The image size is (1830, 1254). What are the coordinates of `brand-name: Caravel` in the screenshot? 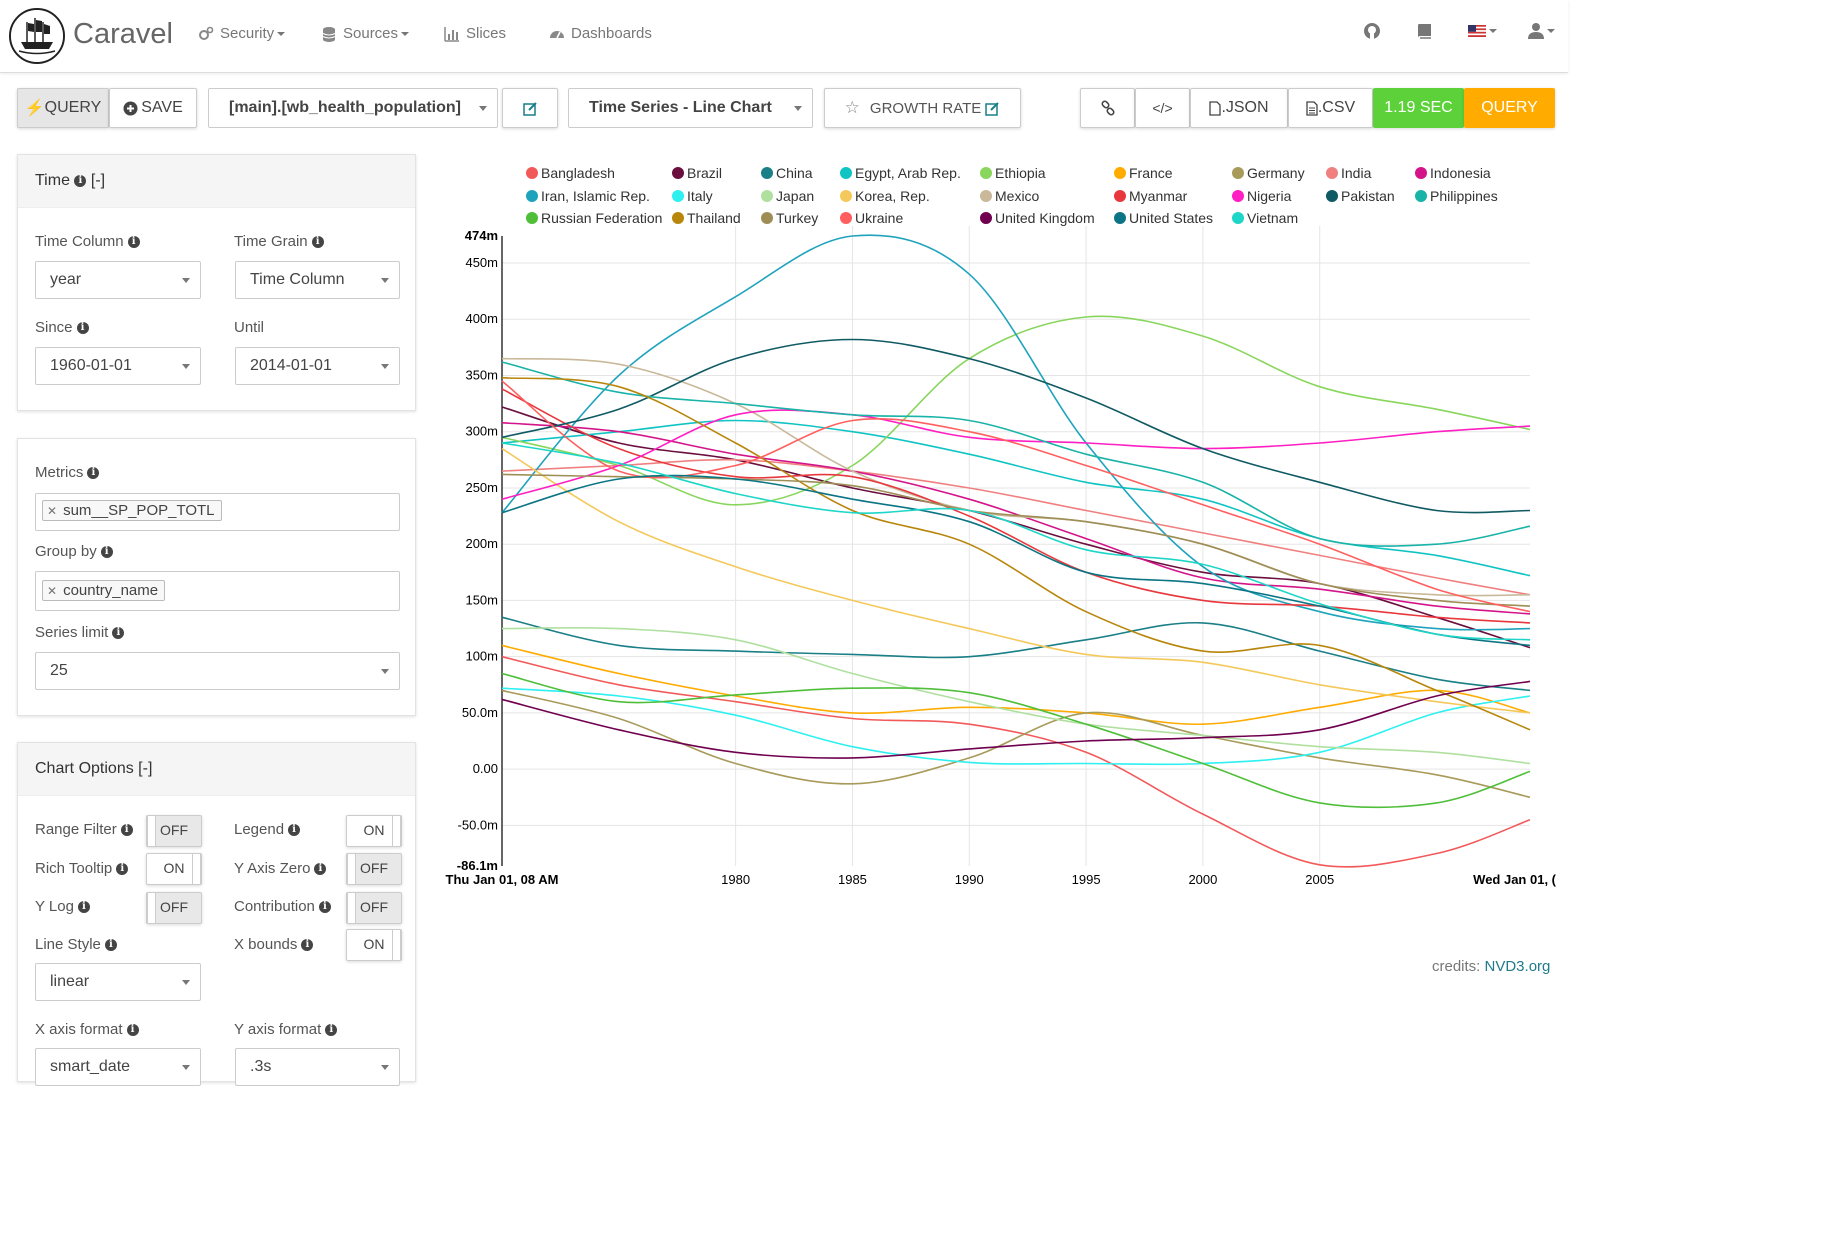 It's located at (123, 34).